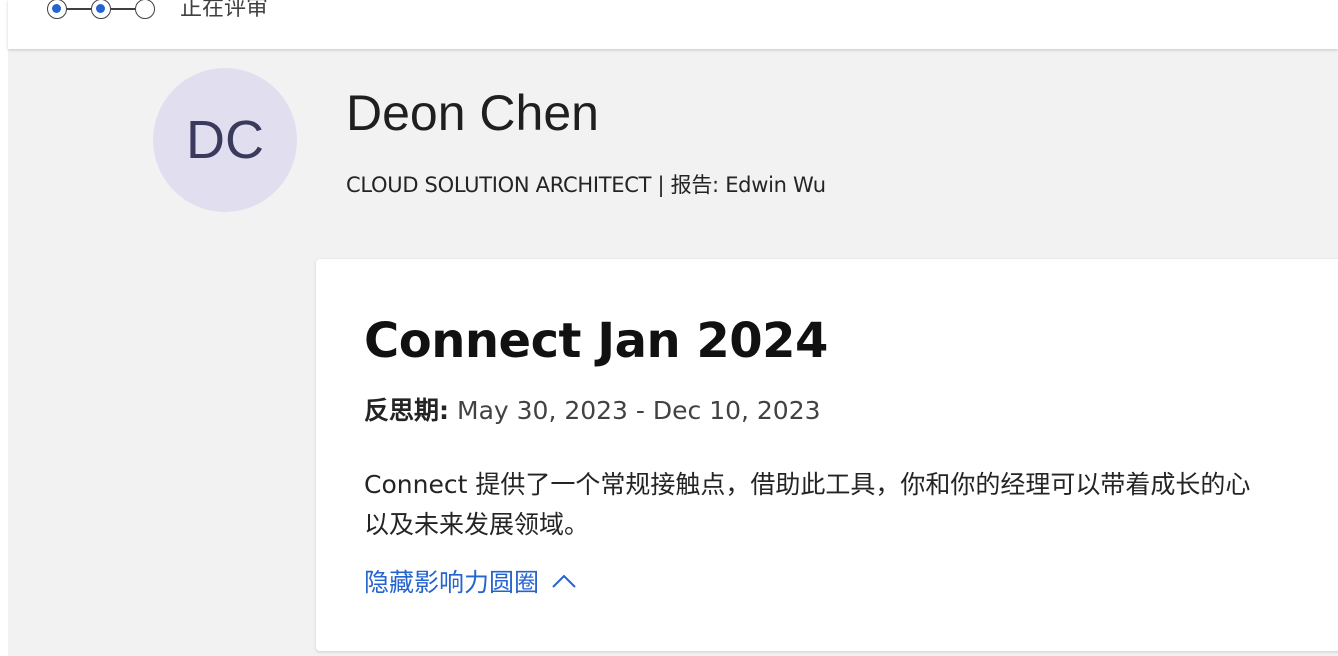 This screenshot has height=656, width=1338. I want to click on progress-stepper, so click(101, 10).